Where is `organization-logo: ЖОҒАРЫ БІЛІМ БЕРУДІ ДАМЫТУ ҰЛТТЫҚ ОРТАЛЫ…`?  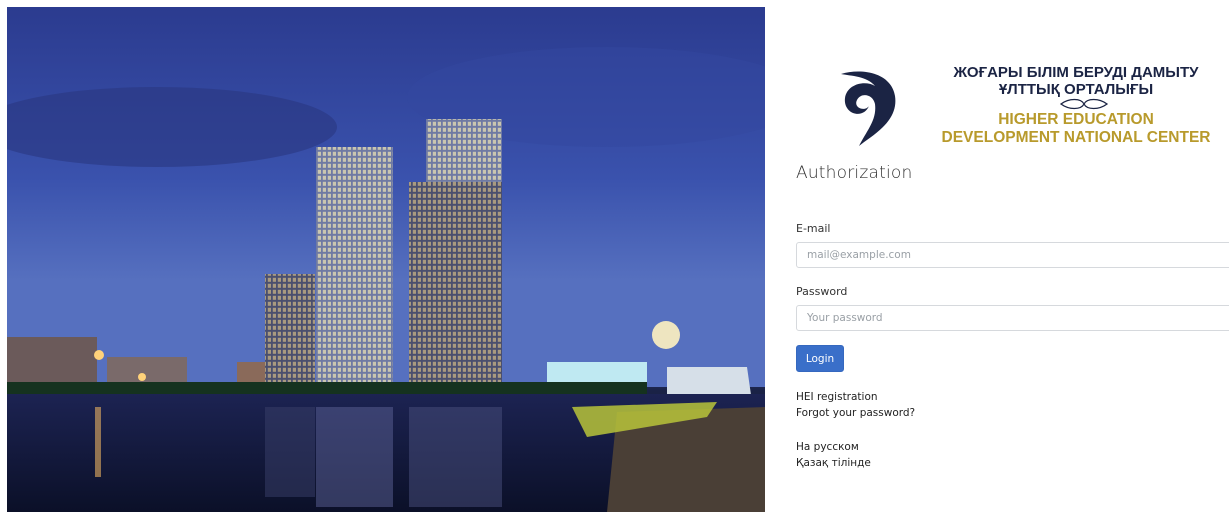 organization-logo: ЖОҒАРЫ БІЛІМ БЕРУДІ ДАМЫТУ ҰЛТТЫҚ ОРТАЛЫ… is located at coordinates (1030, 107).